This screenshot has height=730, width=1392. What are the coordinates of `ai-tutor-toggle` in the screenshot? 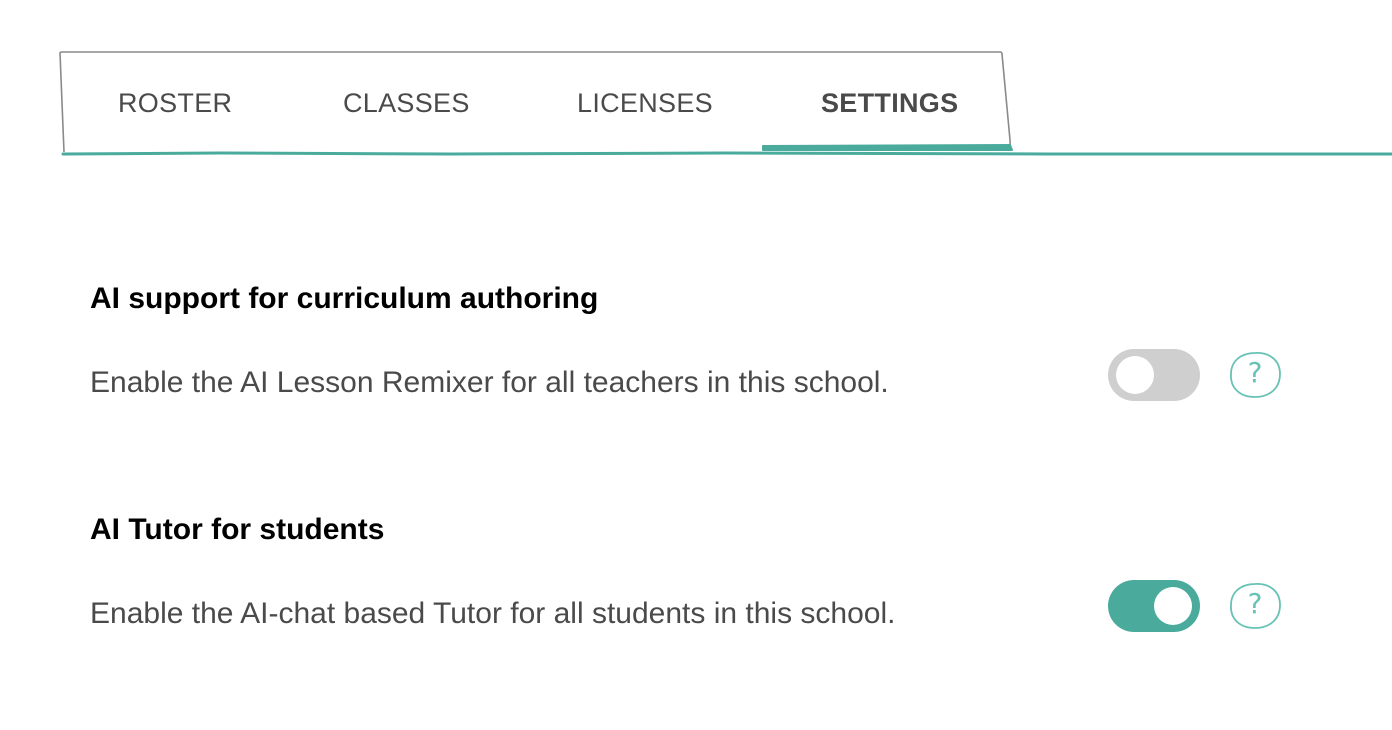 It's located at (1154, 606).